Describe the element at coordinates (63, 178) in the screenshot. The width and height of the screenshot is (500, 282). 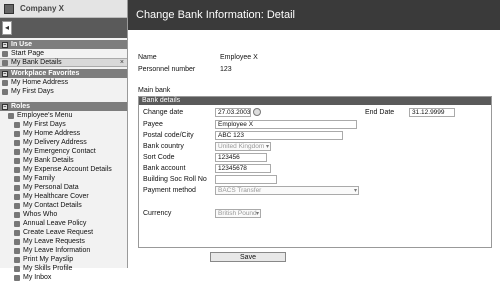
I see `role-item: My Family` at that location.